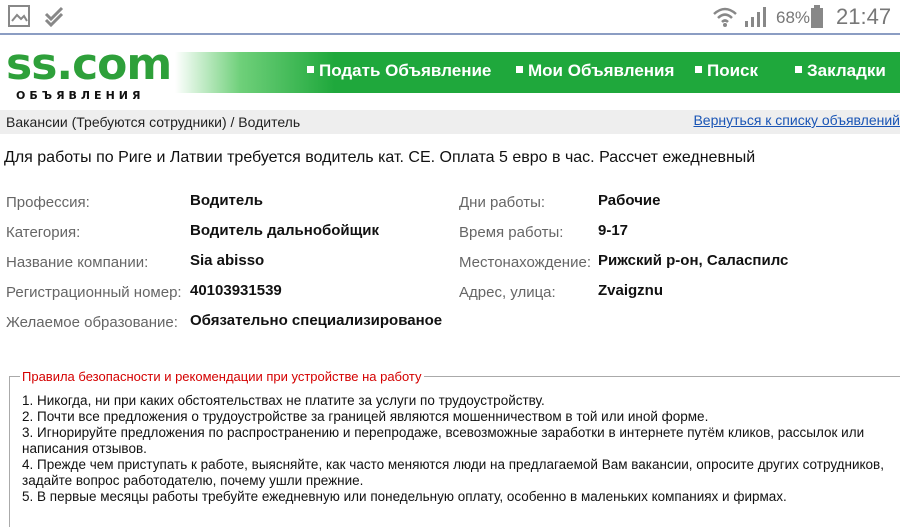 The width and height of the screenshot is (900, 527). What do you see at coordinates (725, 17) in the screenshot?
I see `wifi-icon` at bounding box center [725, 17].